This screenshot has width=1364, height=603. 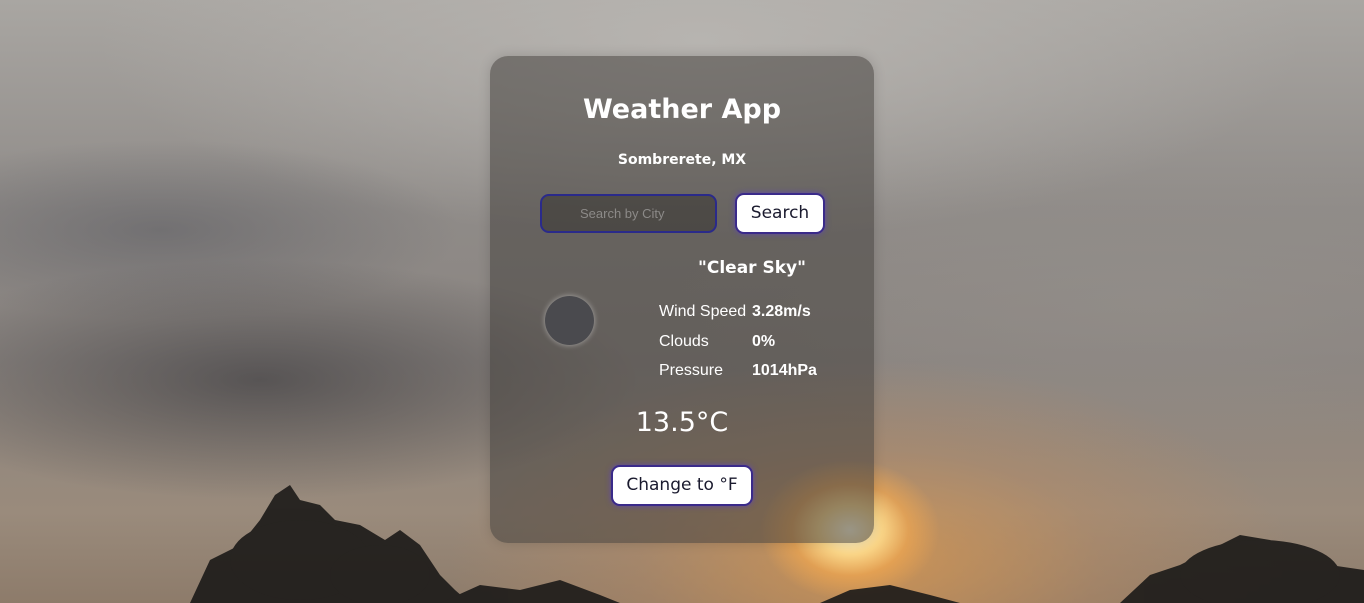 What do you see at coordinates (628, 213) in the screenshot?
I see `search-input` at bounding box center [628, 213].